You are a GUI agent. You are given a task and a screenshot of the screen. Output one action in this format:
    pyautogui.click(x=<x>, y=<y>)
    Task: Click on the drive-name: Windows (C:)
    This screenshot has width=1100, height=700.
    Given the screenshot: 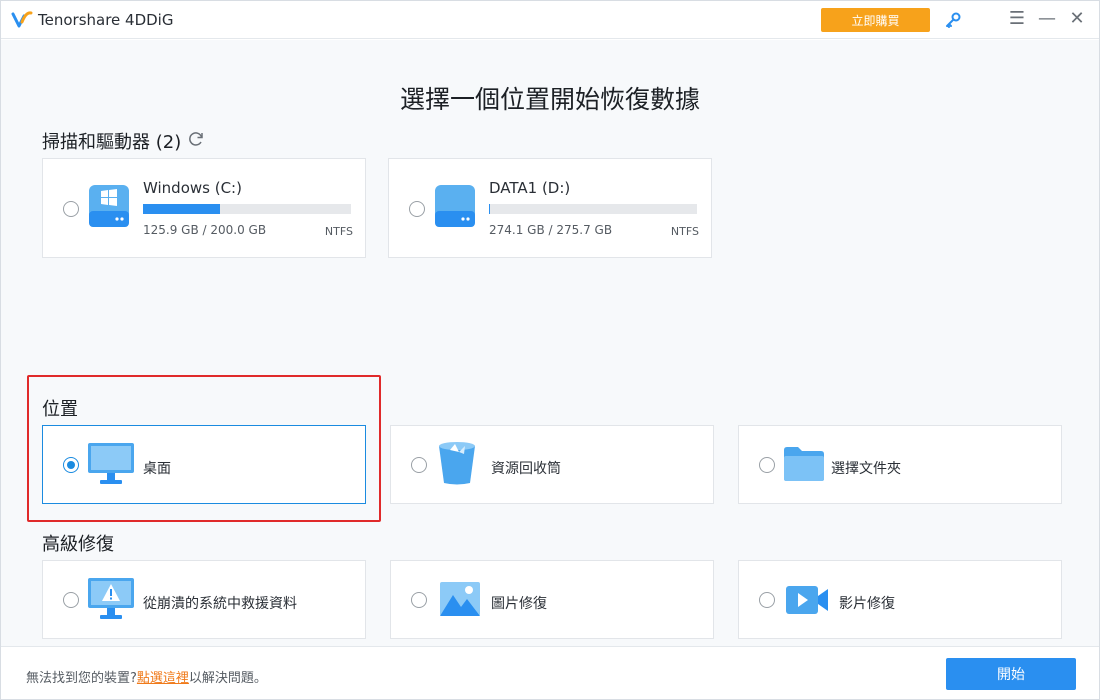 What is the action you would take?
    pyautogui.click(x=192, y=188)
    